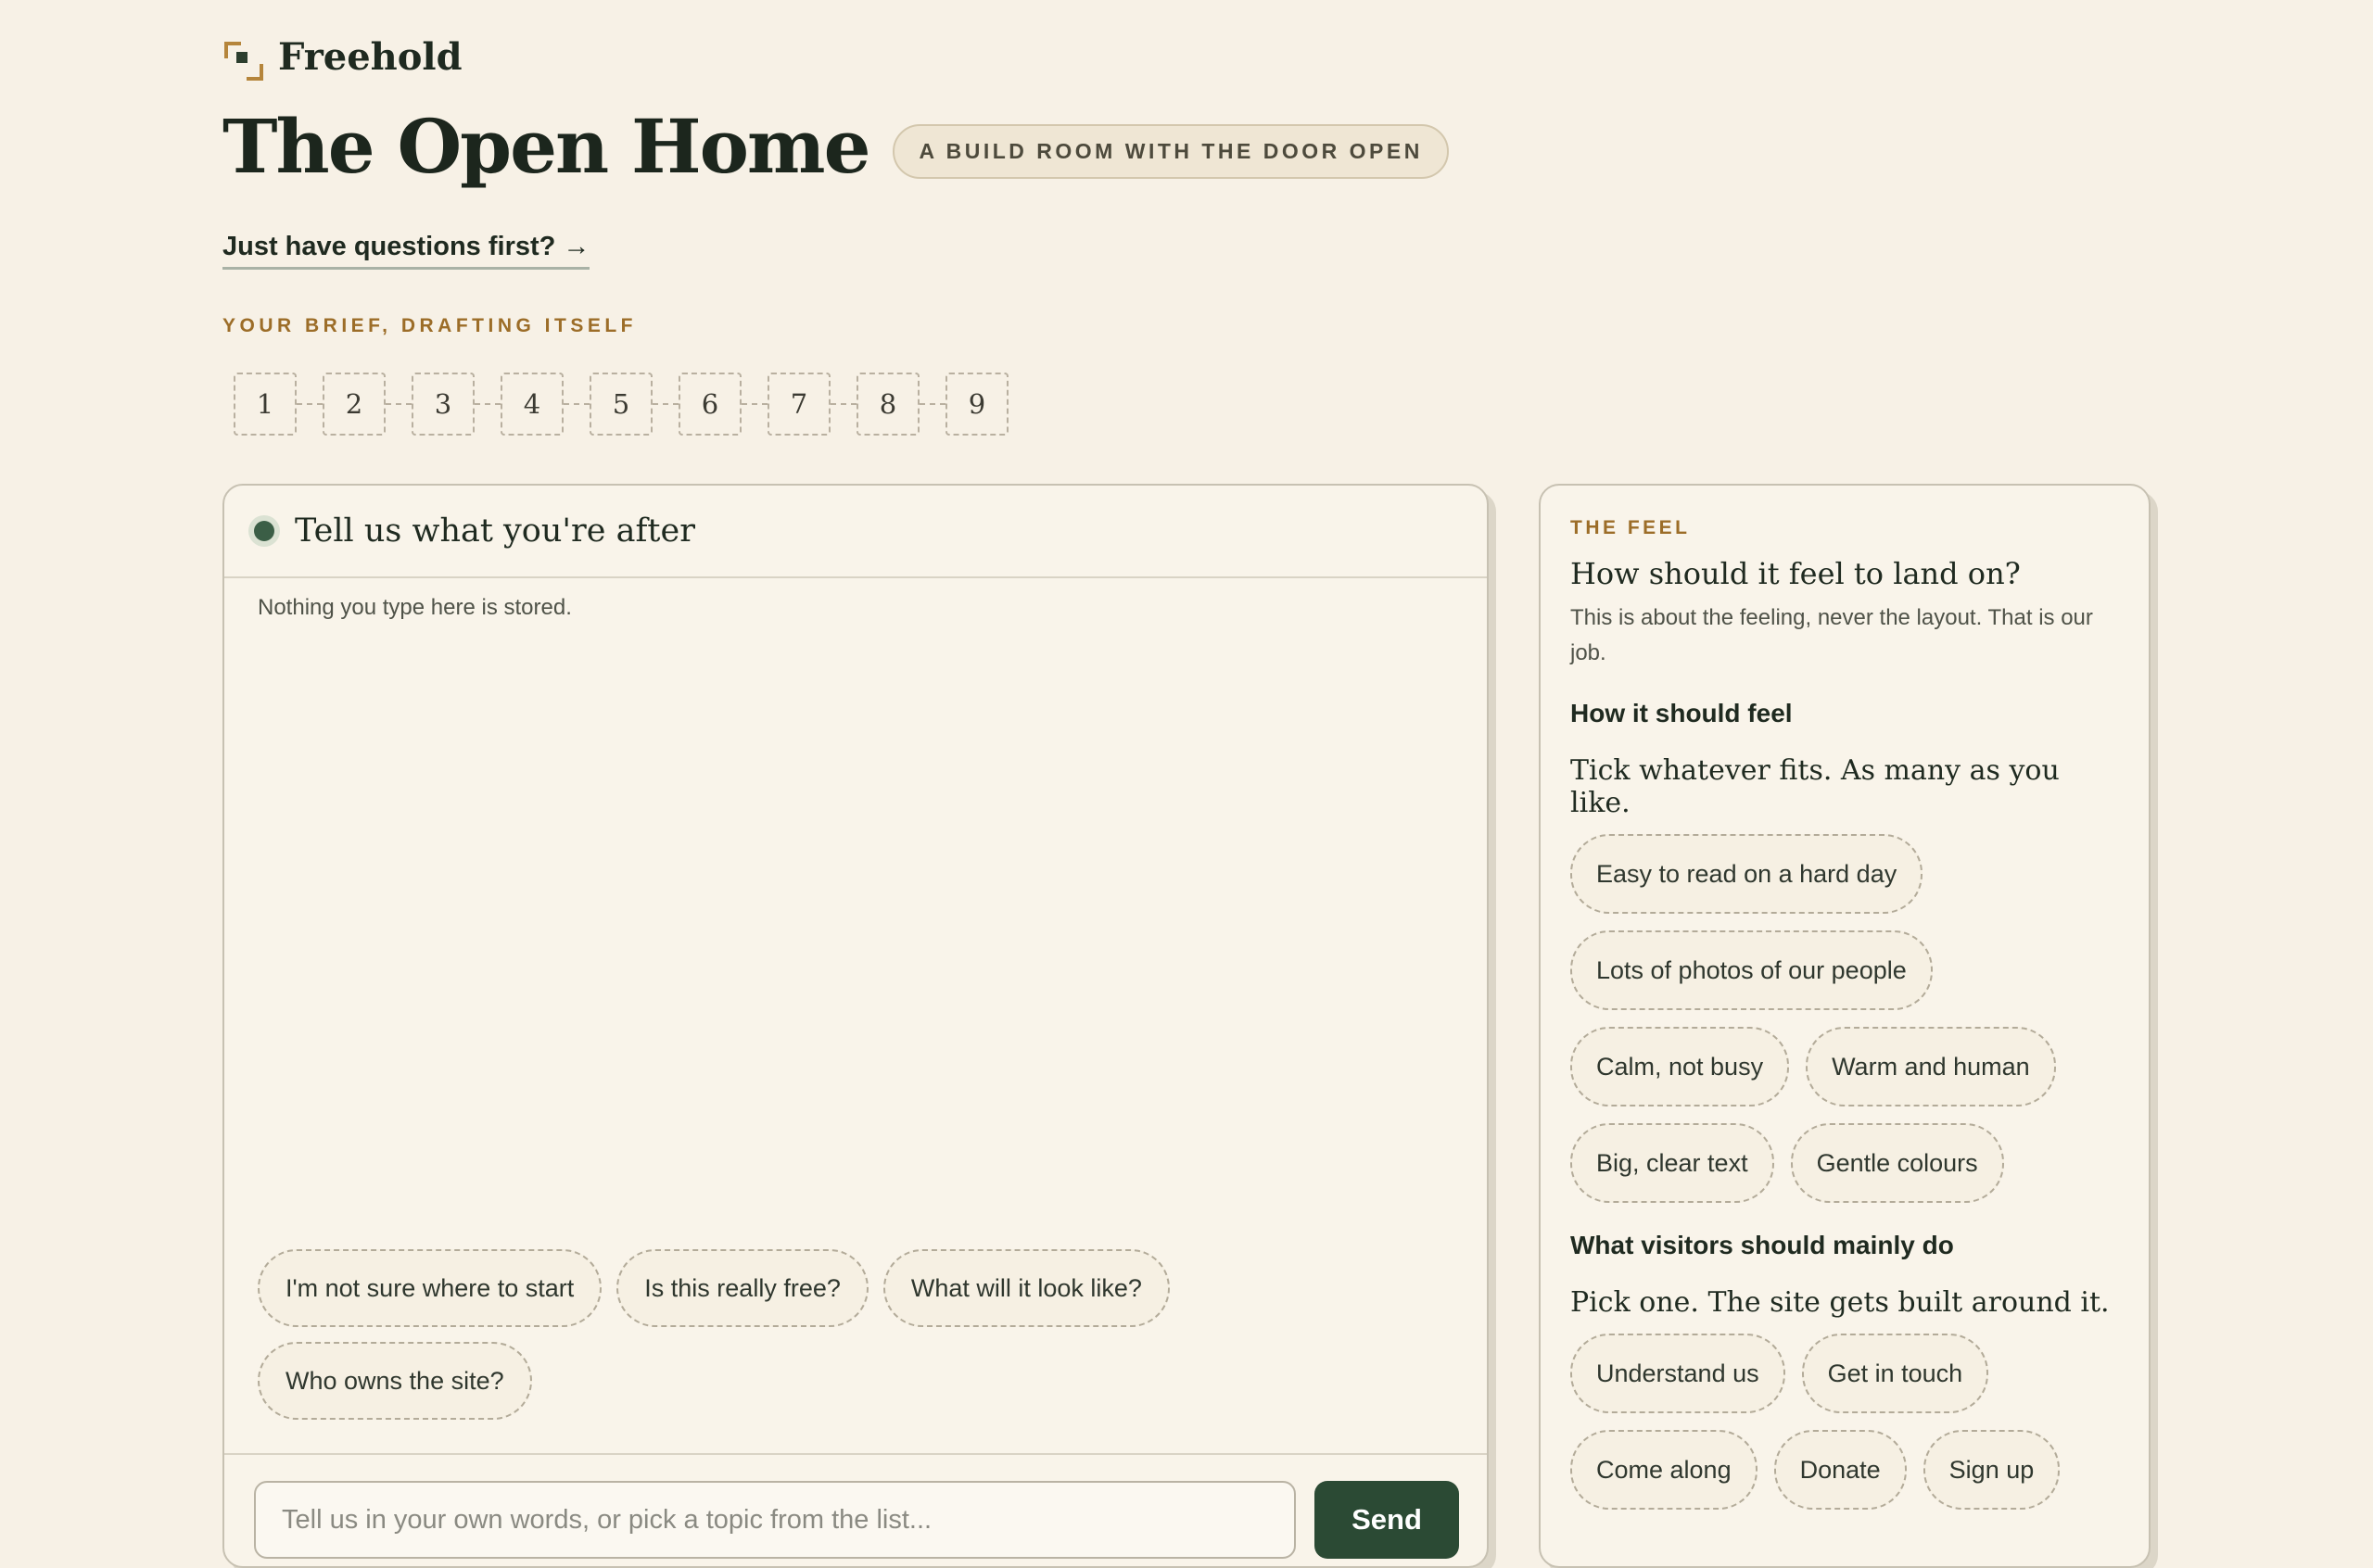 The height and width of the screenshot is (1568, 2373). Describe the element at coordinates (888, 404) in the screenshot. I see `step-8: 8` at that location.